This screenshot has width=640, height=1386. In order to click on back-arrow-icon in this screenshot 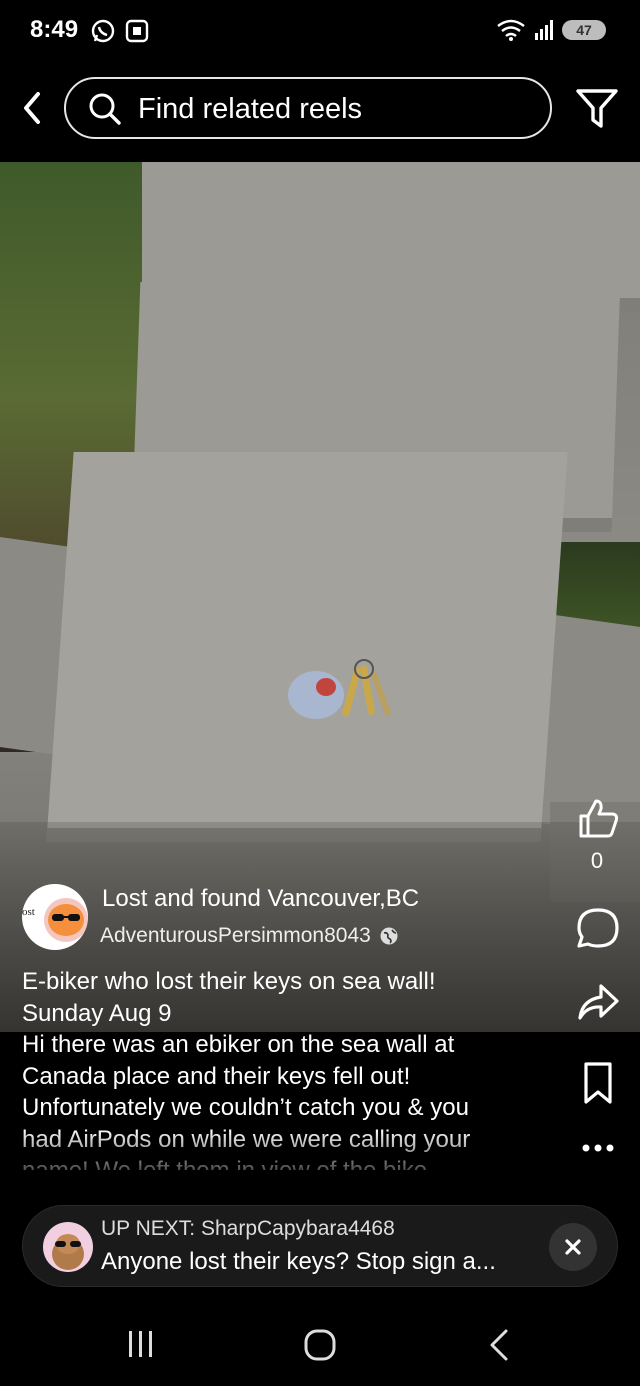, I will do `click(33, 108)`.